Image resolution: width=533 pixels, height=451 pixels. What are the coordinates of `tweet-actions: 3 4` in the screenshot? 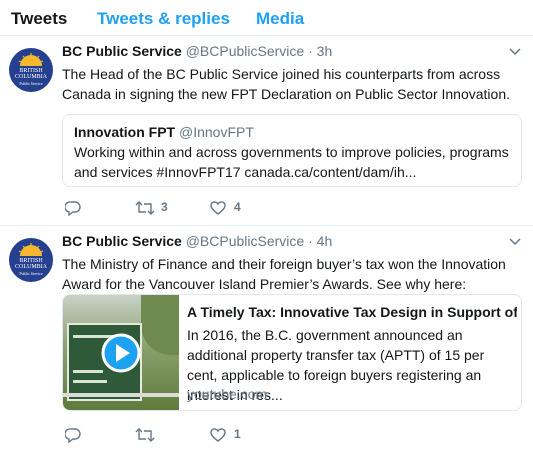 It's located at (212, 208).